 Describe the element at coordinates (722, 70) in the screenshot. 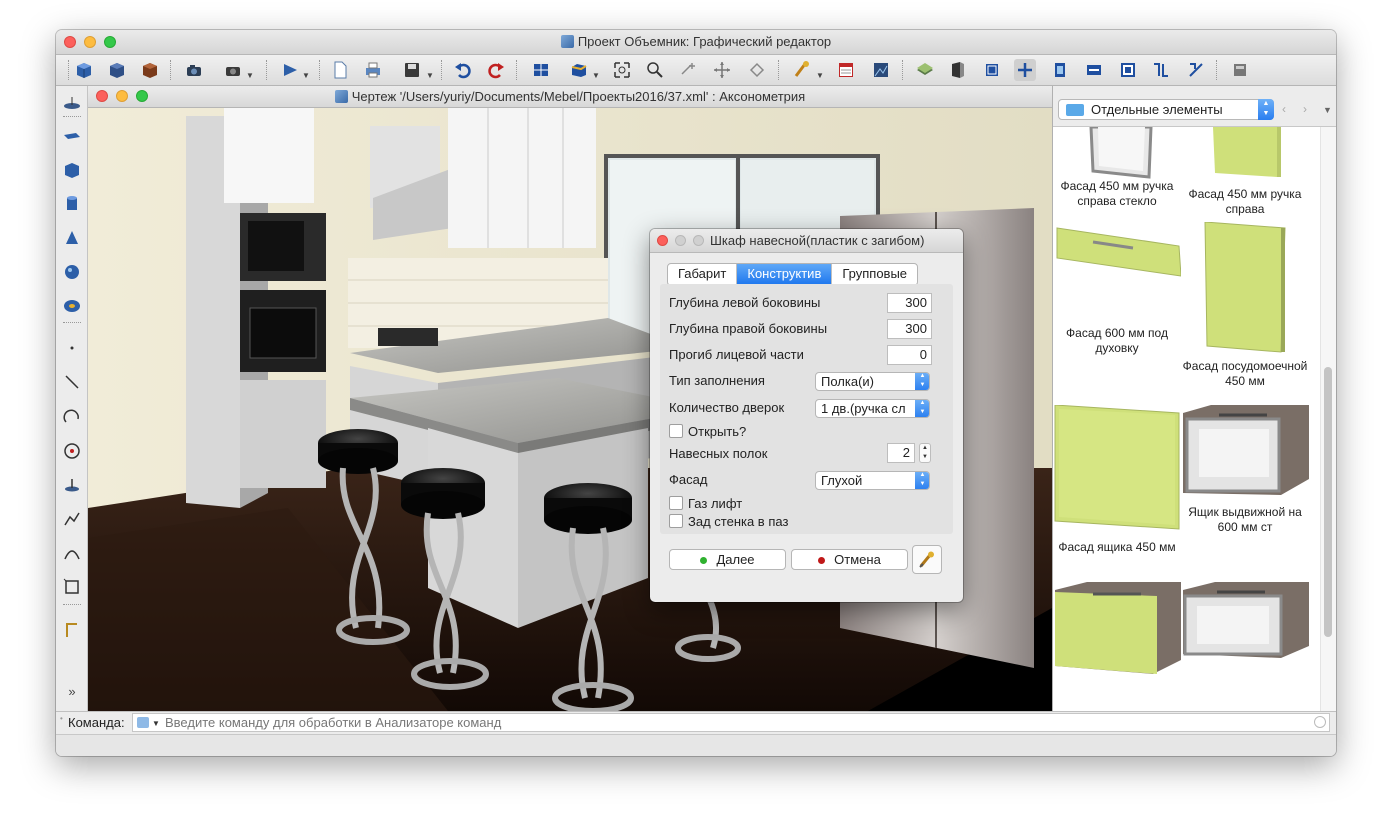

I see `move-icon` at that location.